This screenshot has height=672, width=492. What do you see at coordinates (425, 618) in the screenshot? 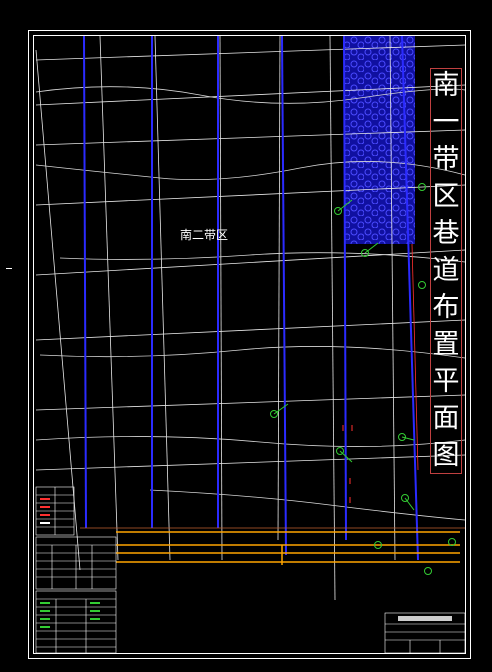
I see `title-block-header` at bounding box center [425, 618].